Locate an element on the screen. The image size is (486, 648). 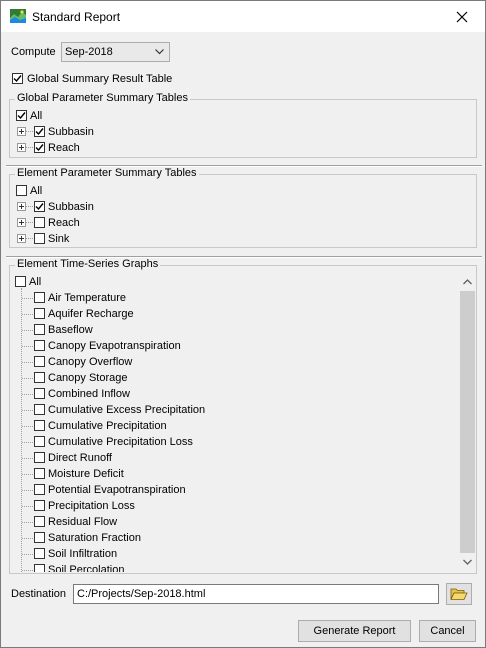
close-icon is located at coordinates (462, 16).